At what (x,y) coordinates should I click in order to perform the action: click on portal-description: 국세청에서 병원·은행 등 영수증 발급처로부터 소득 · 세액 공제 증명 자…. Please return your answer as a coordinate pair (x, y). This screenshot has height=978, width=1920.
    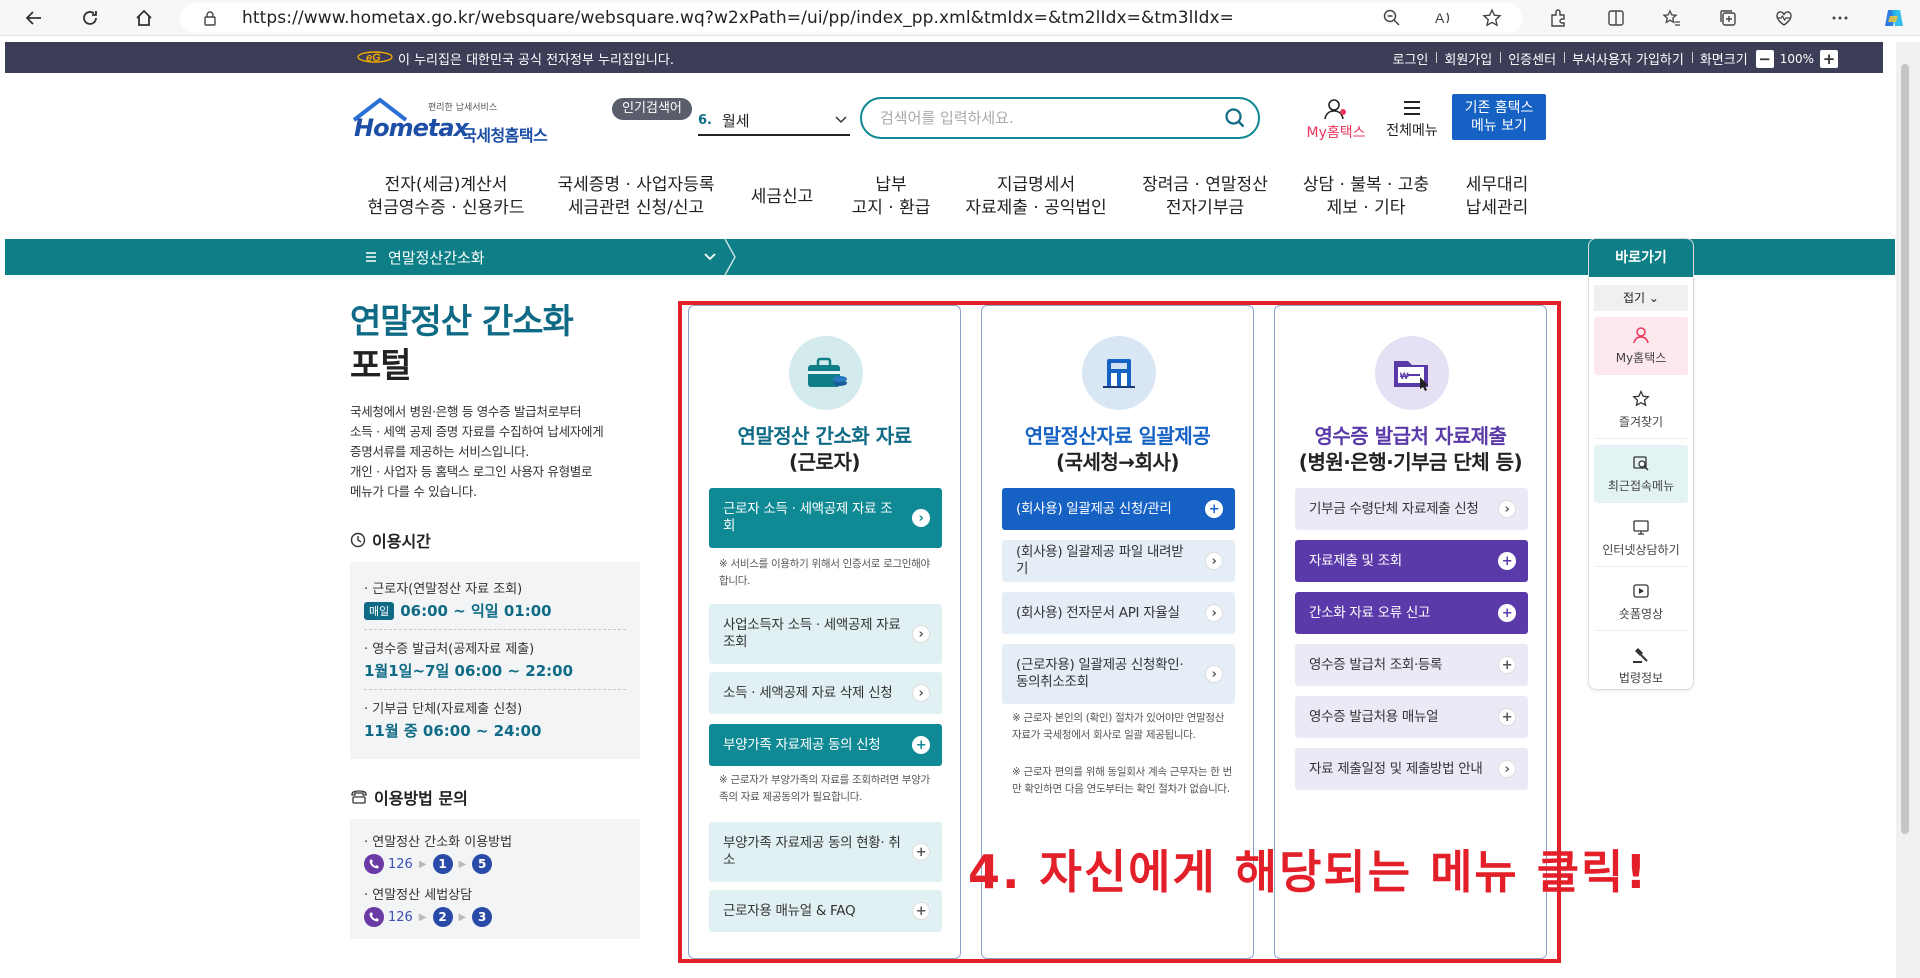
    Looking at the image, I should click on (495, 452).